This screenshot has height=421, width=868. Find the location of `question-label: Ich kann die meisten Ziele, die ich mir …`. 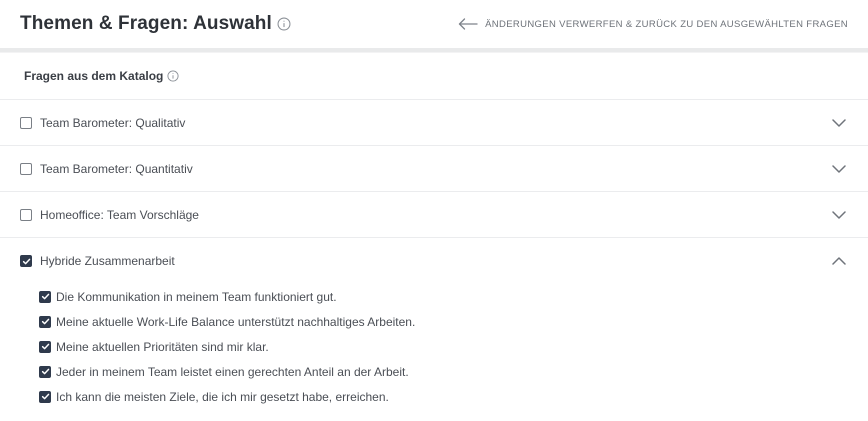

question-label: Ich kann die meisten Ziele, die ich mir … is located at coordinates (222, 396).